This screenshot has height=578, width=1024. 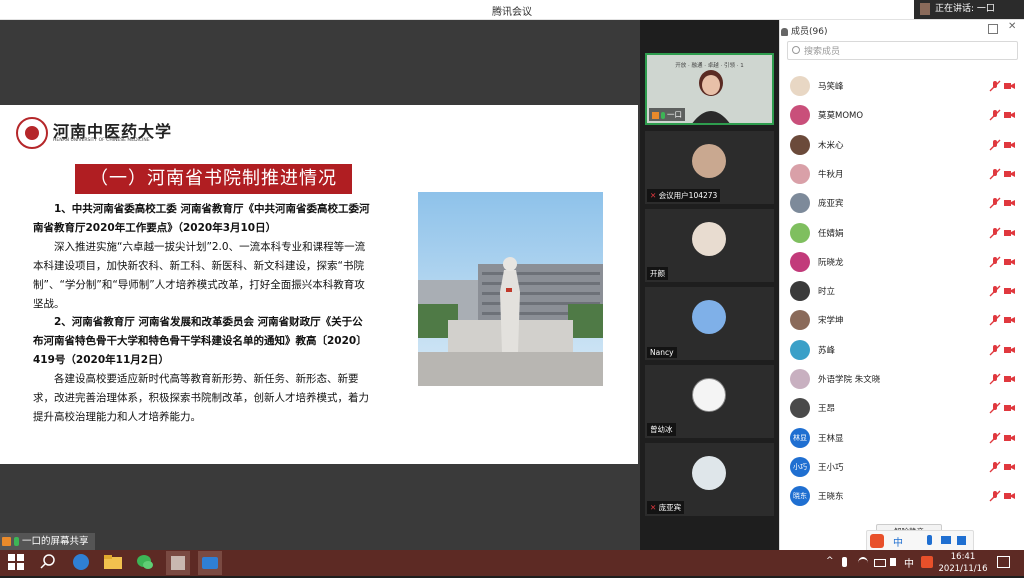 What do you see at coordinates (18, 564) in the screenshot?
I see `windows-start-icon` at bounding box center [18, 564].